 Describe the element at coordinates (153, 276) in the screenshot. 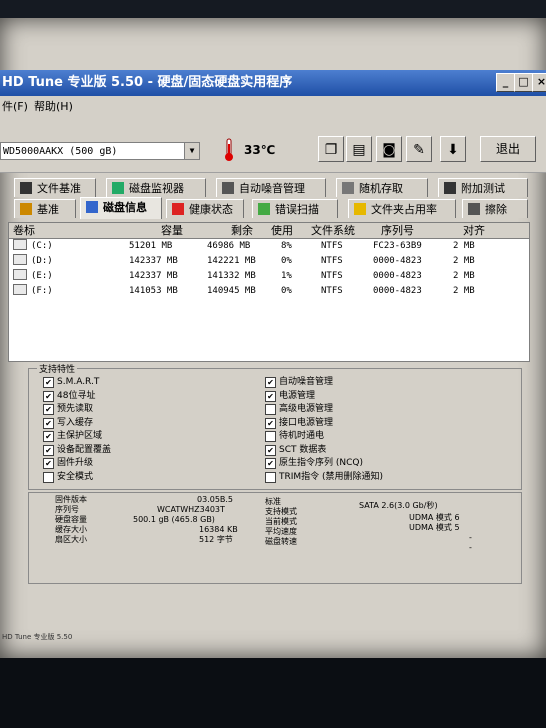

I see `cell: 142337 MB` at that location.